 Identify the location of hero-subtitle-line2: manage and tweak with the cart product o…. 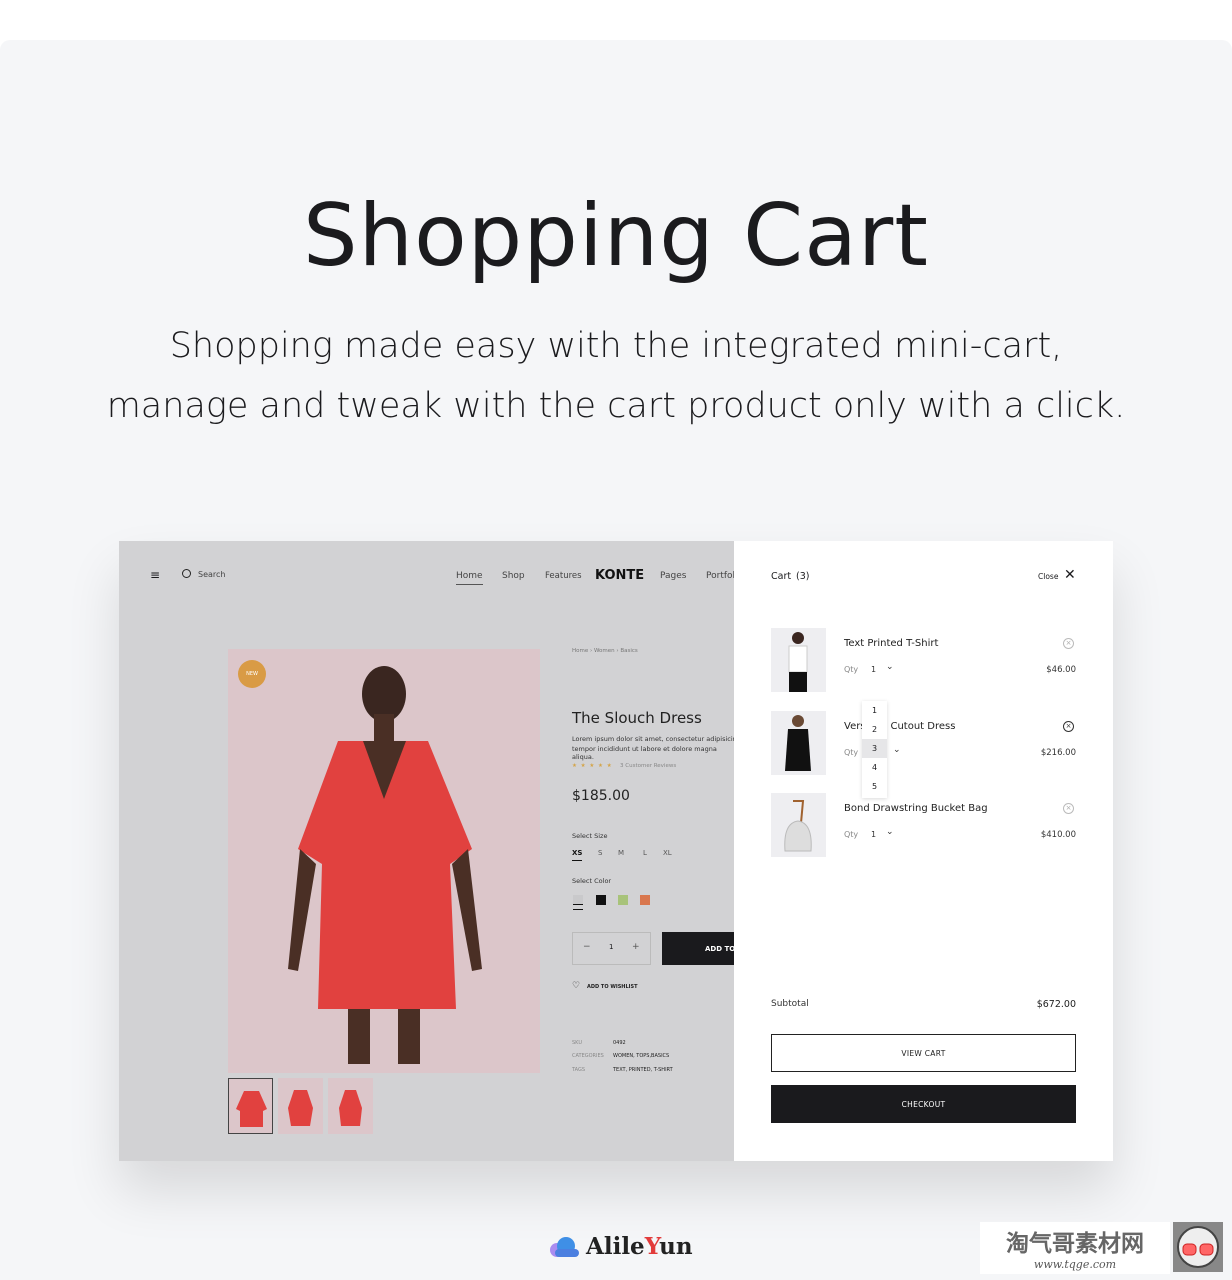
(616, 406).